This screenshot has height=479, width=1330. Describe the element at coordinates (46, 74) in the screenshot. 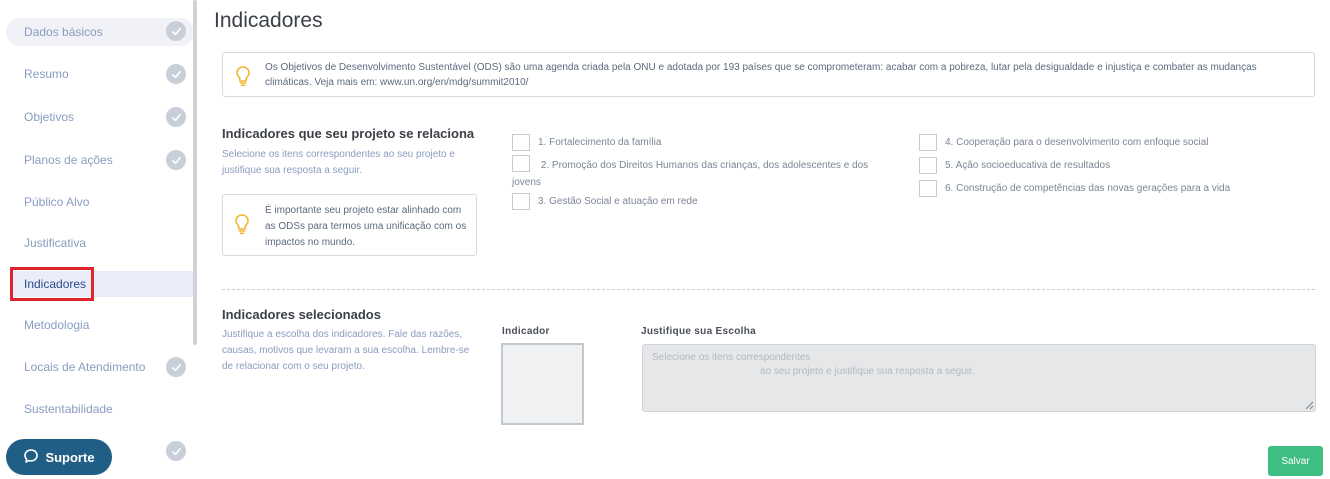

I see `sidebar-item-label: Resumo` at that location.